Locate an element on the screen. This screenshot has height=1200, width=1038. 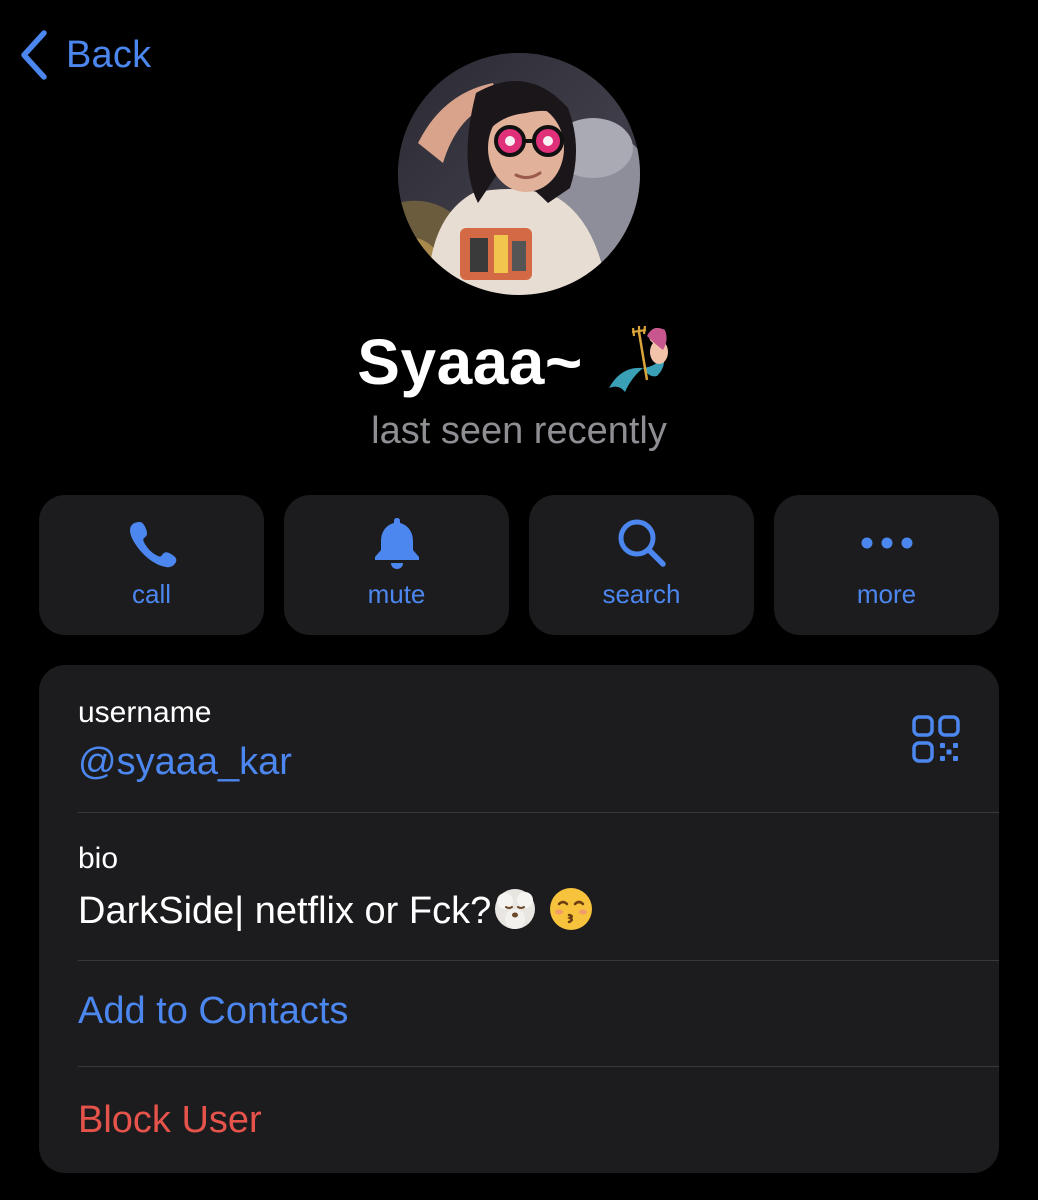
back-label: Back is located at coordinates (109, 54).